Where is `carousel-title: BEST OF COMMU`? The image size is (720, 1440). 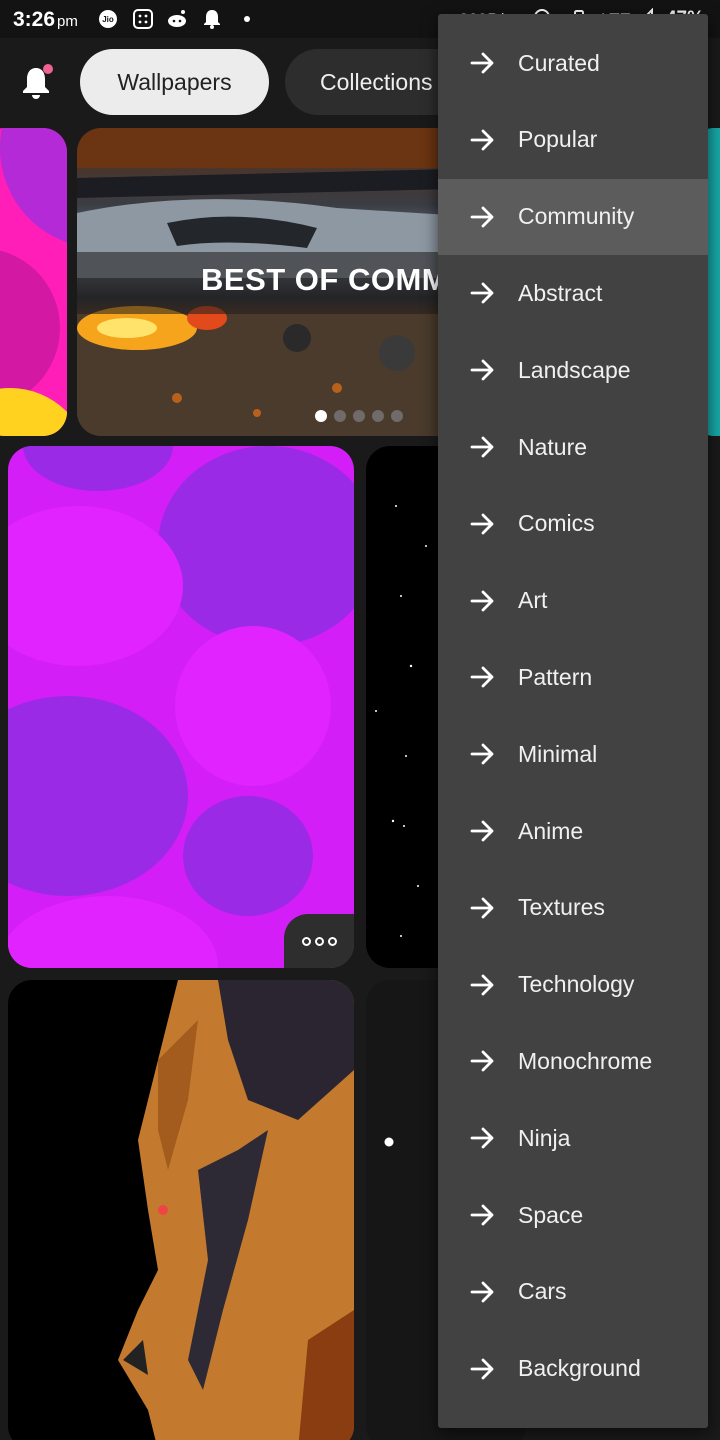
carousel-title: BEST OF COMMU is located at coordinates (336, 279).